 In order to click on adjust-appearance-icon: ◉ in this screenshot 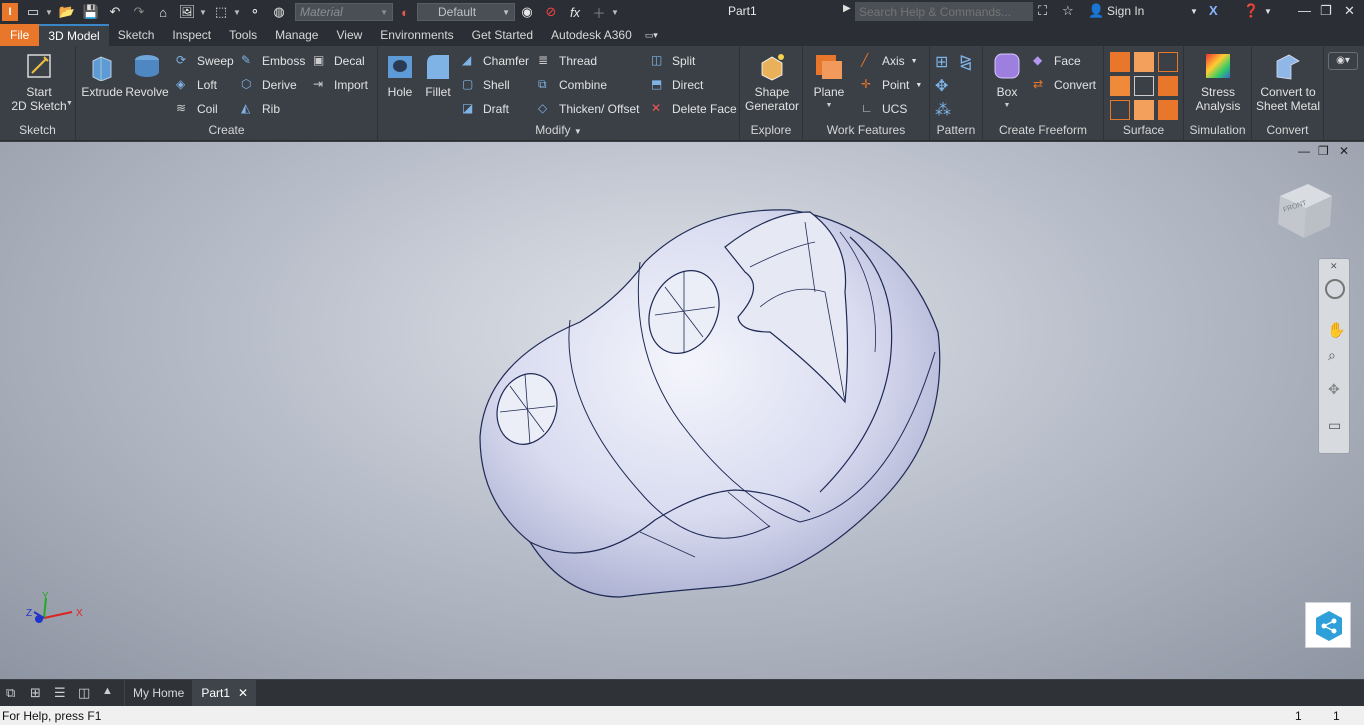, I will do `click(527, 12)`.